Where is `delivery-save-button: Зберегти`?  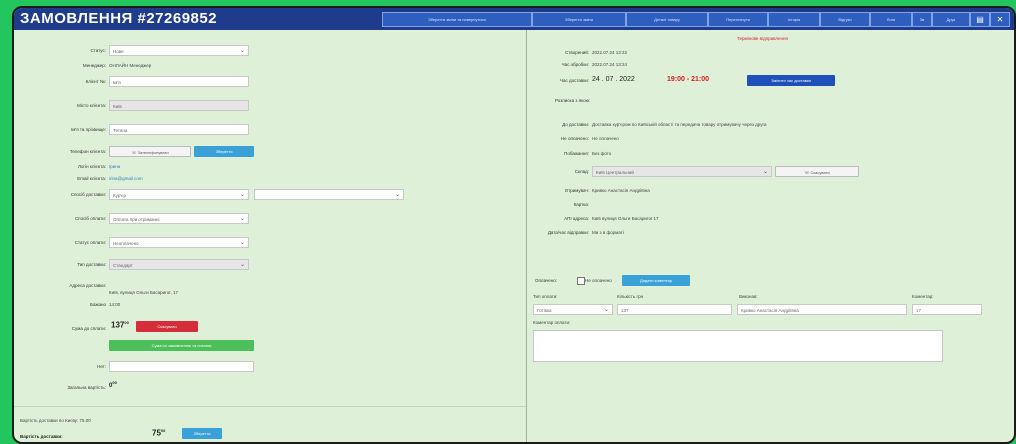
delivery-save-button: Зберегти is located at coordinates (202, 433).